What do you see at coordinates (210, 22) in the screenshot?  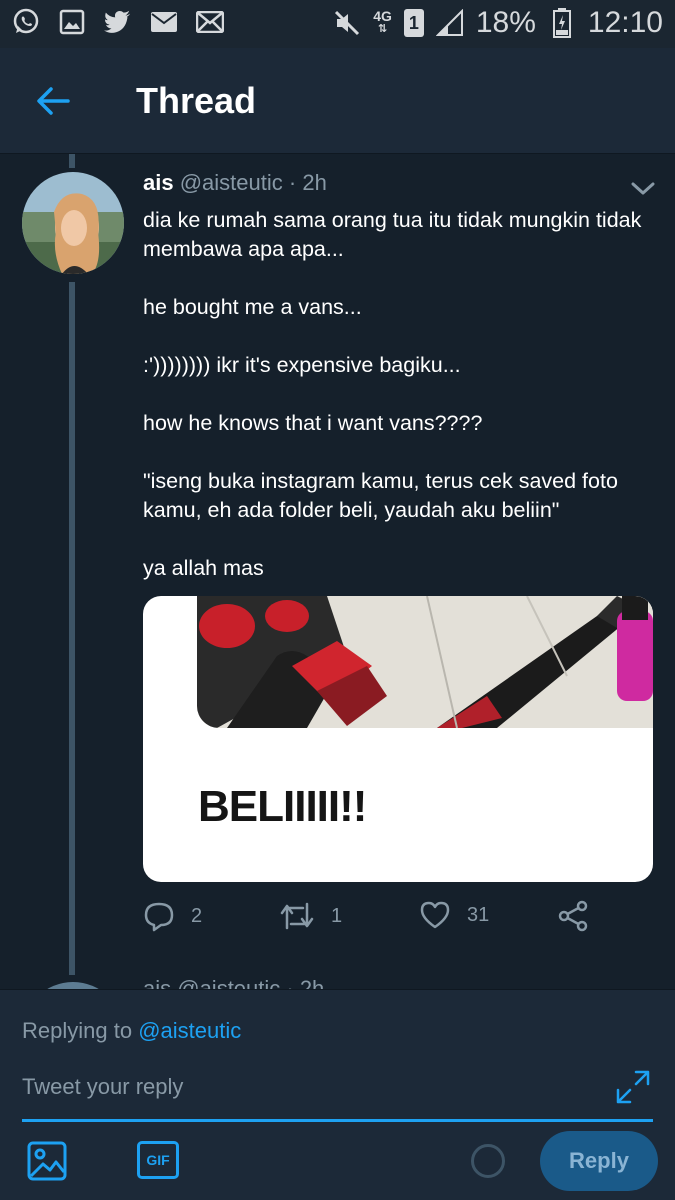 I see `email-icon` at bounding box center [210, 22].